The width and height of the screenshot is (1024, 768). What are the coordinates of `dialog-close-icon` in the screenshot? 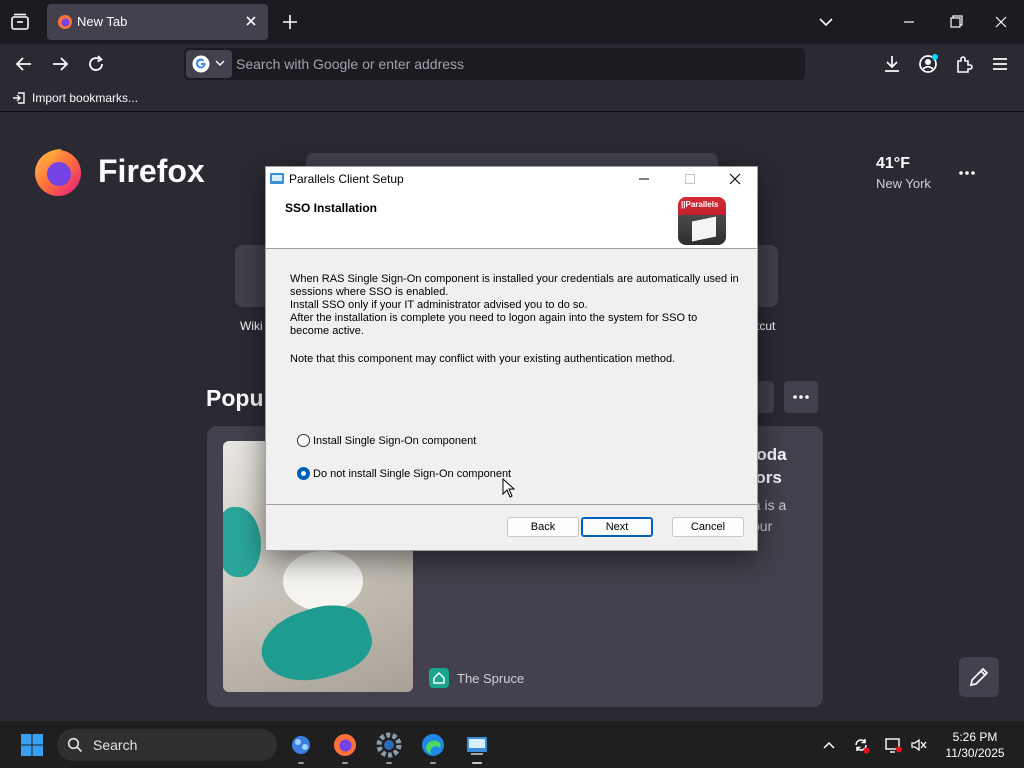 It's located at (735, 179).